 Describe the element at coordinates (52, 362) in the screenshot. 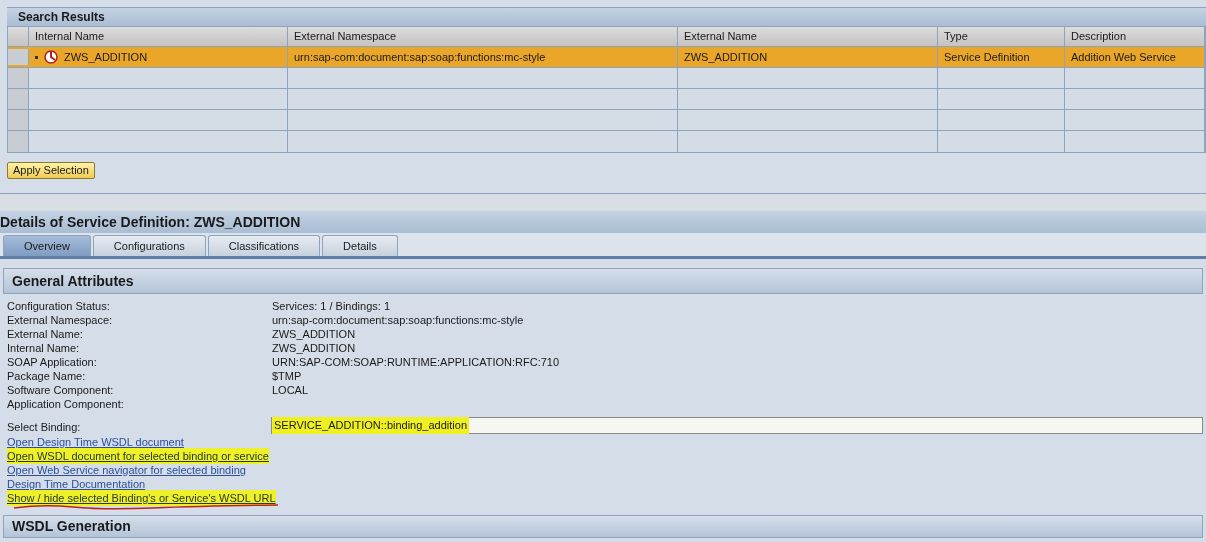

I see `attribute-label: SOAP Application:` at that location.